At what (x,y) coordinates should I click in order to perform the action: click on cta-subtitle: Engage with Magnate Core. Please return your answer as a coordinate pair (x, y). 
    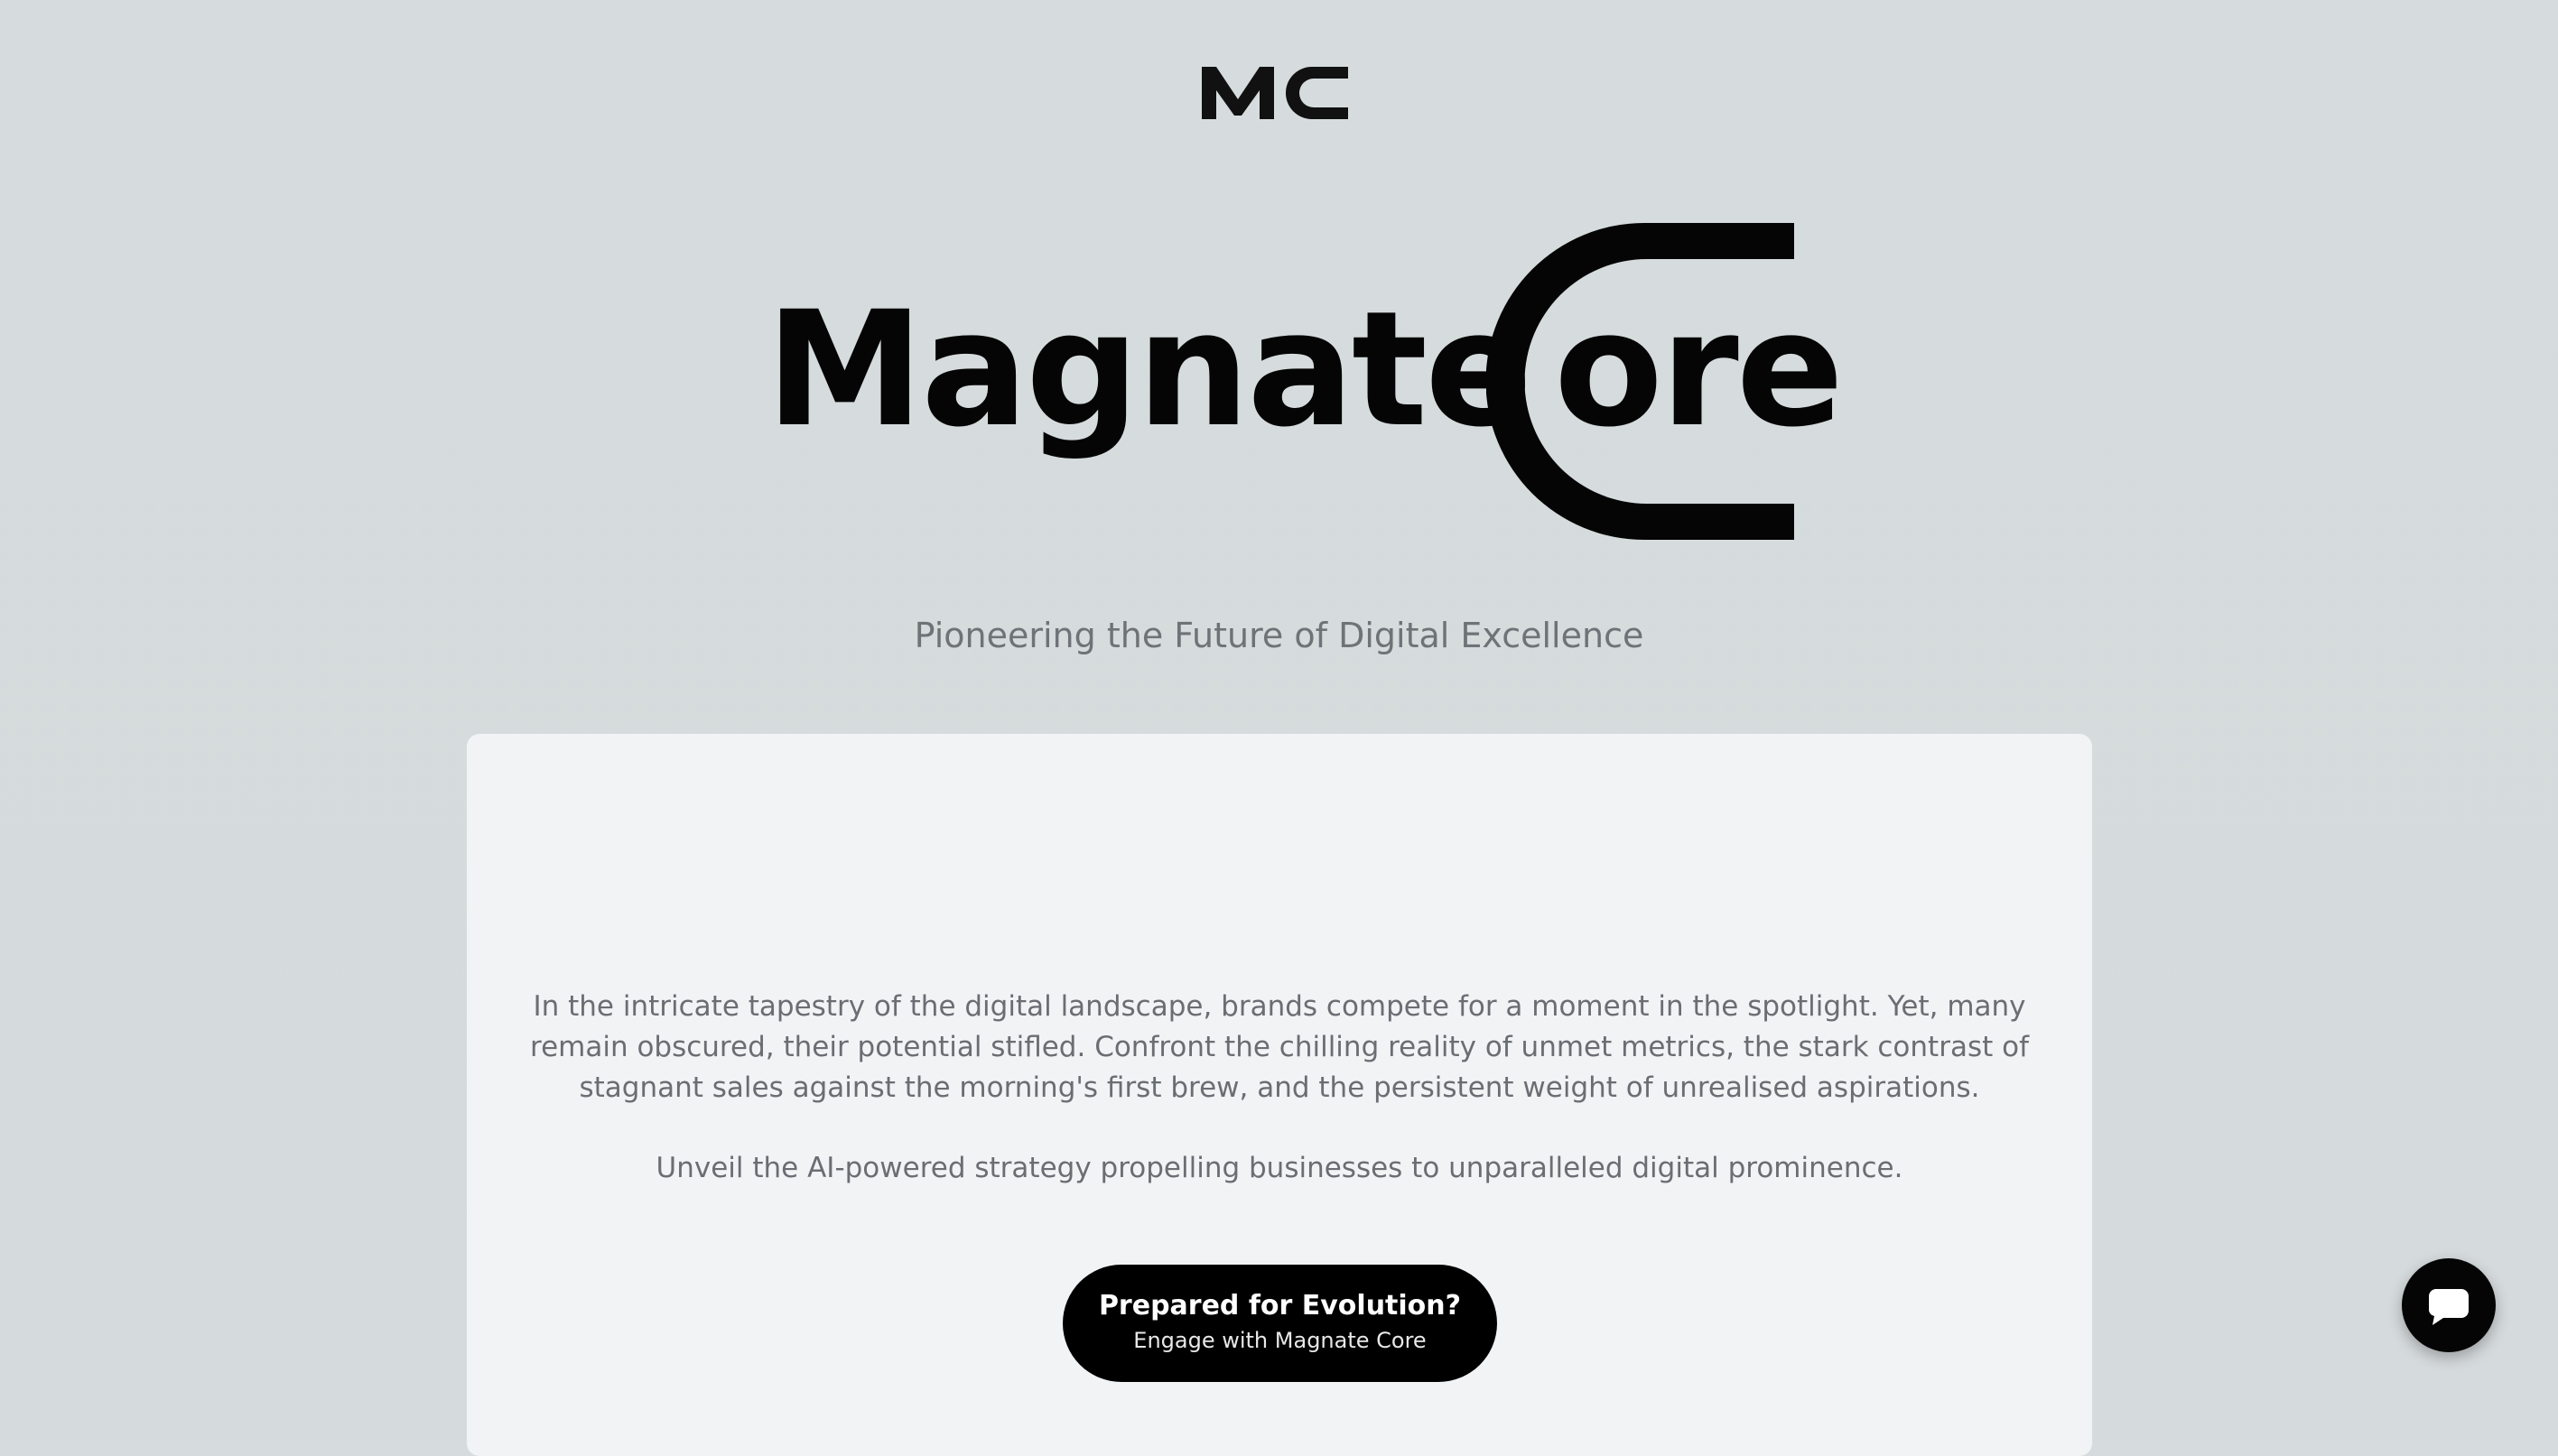
    Looking at the image, I should click on (1280, 1340).